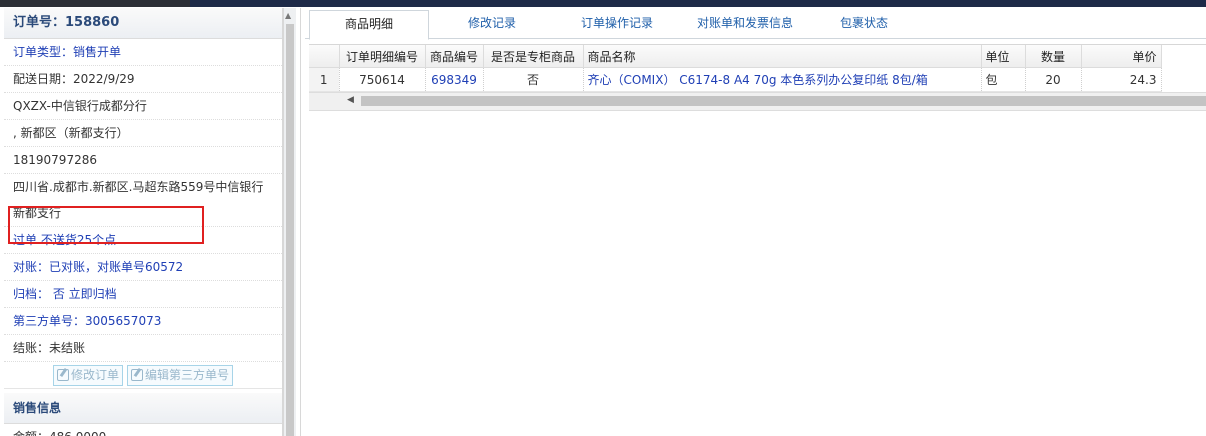 The height and width of the screenshot is (436, 1206). Describe the element at coordinates (143, 160) in the screenshot. I see `phone-row: 18190797286` at that location.